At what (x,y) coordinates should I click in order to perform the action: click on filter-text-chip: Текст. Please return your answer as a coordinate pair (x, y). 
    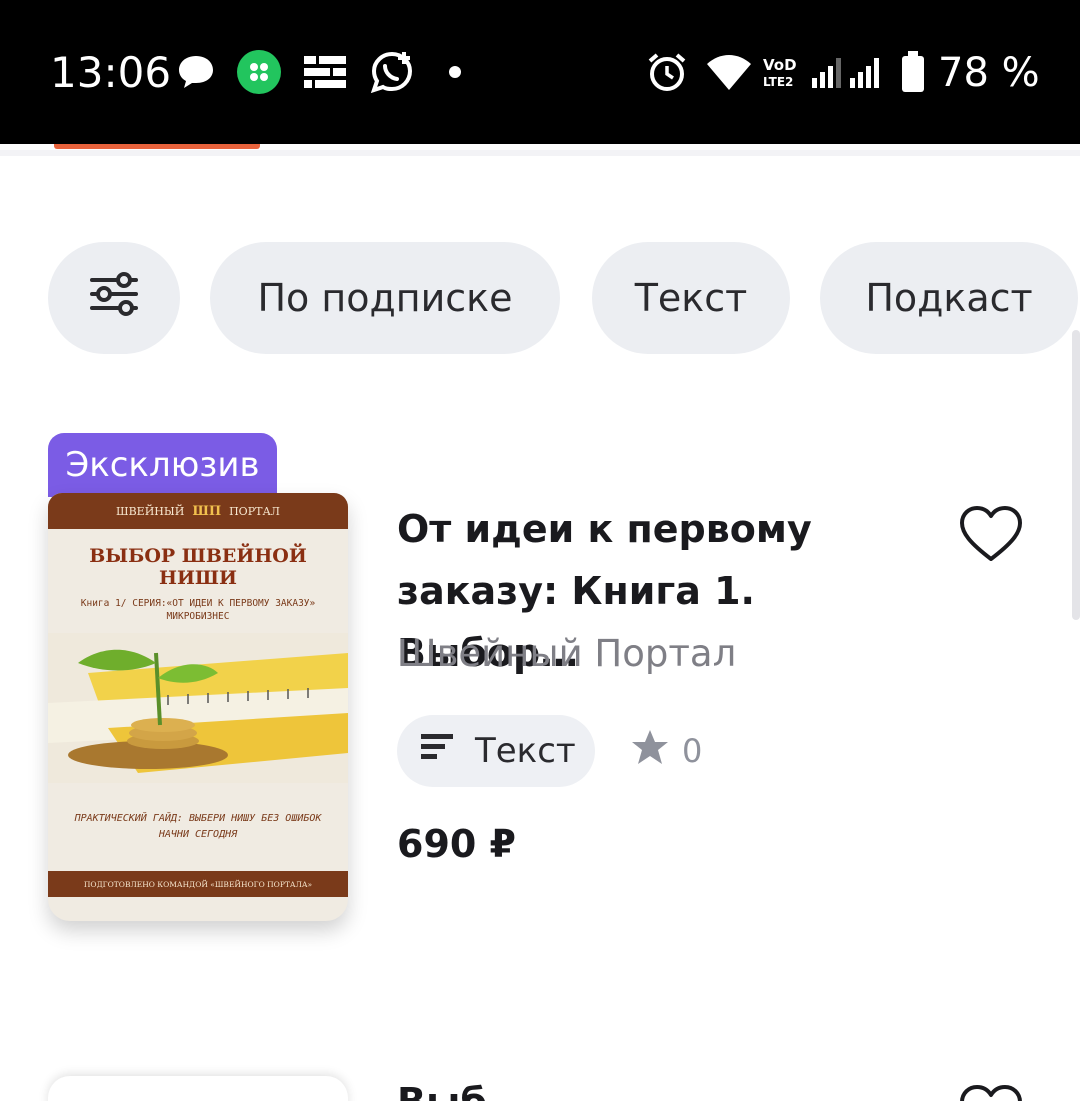
    Looking at the image, I should click on (691, 298).